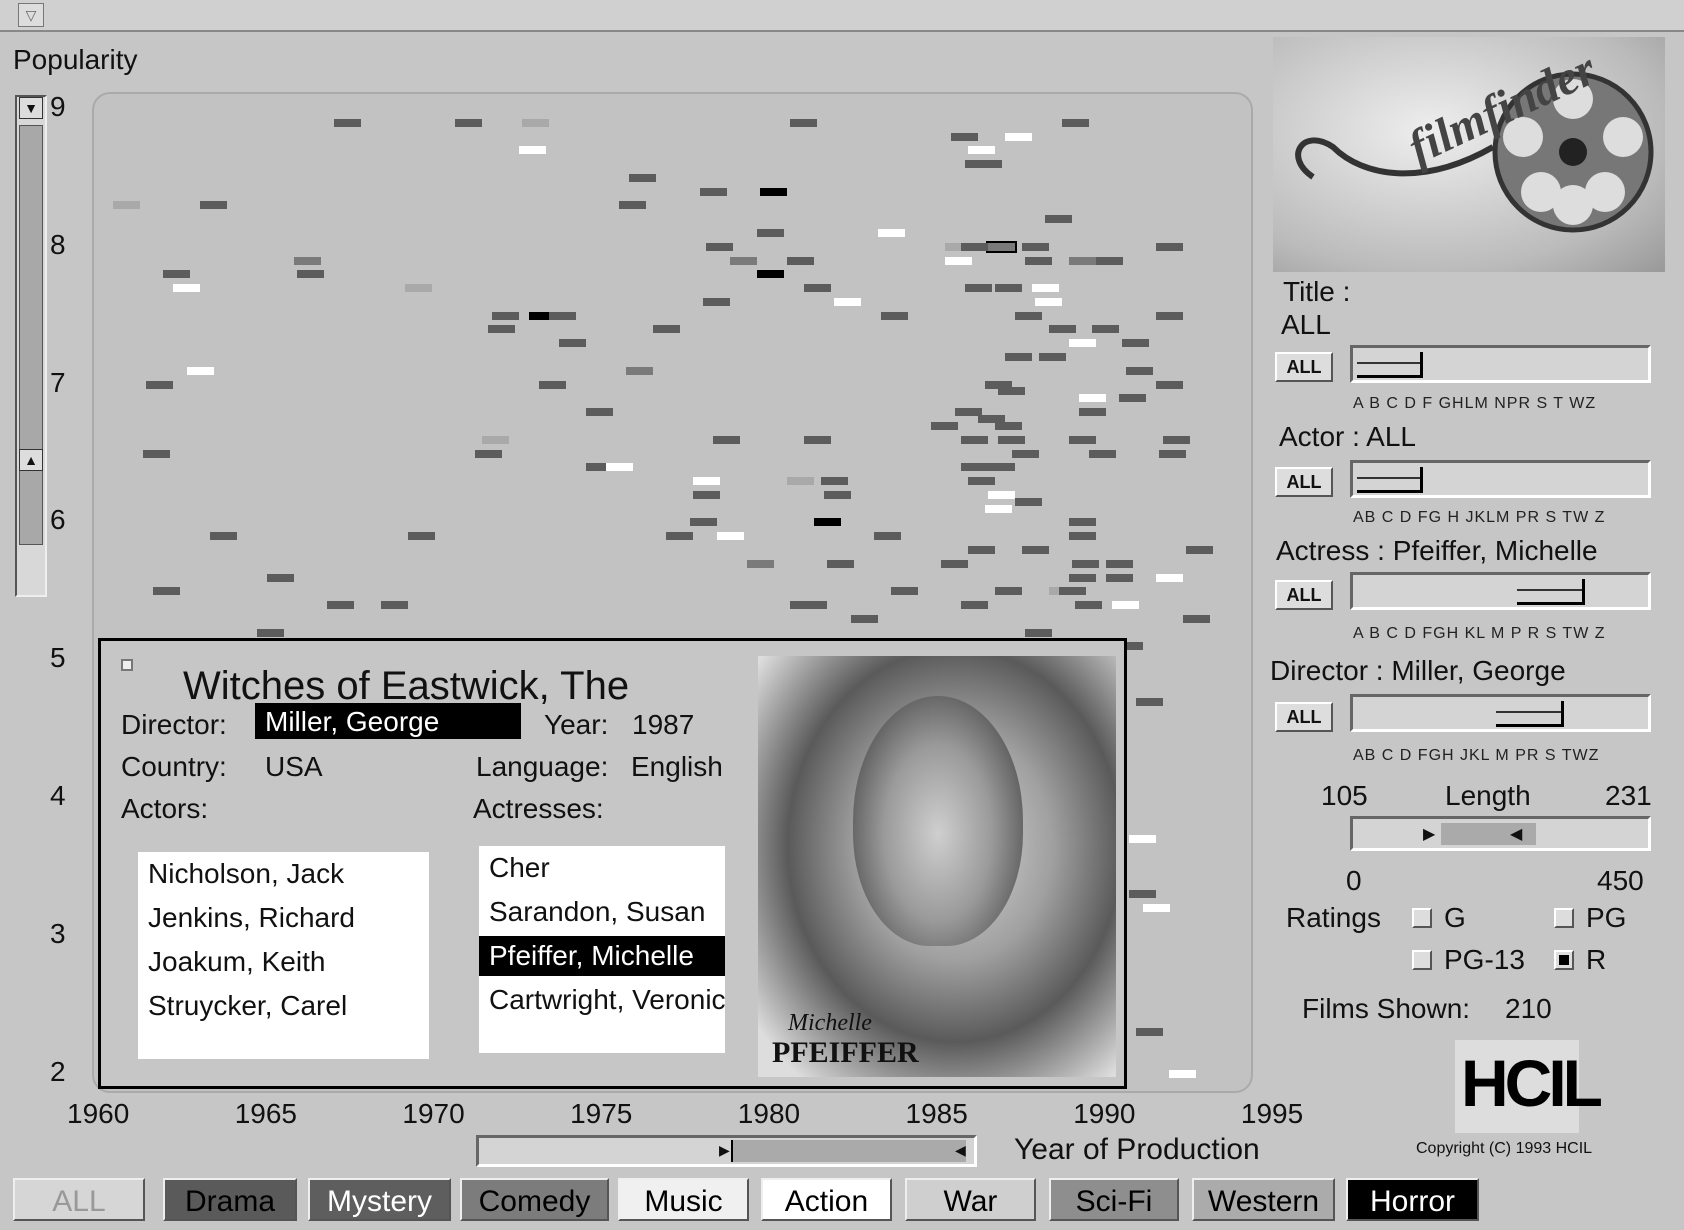  Describe the element at coordinates (1304, 595) in the screenshot. I see `actress-all-button: ALL` at that location.